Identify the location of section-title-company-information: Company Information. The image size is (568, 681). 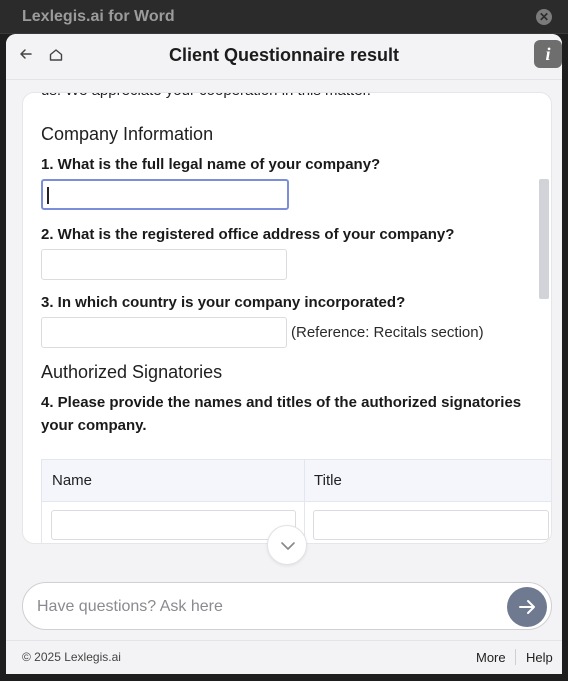
(127, 134).